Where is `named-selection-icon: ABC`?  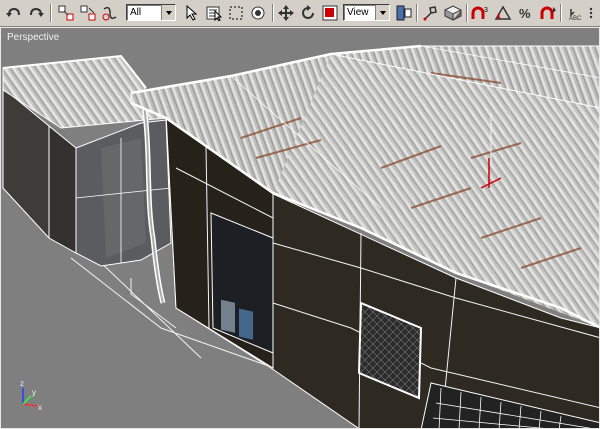
named-selection-icon: ABC is located at coordinates (576, 13).